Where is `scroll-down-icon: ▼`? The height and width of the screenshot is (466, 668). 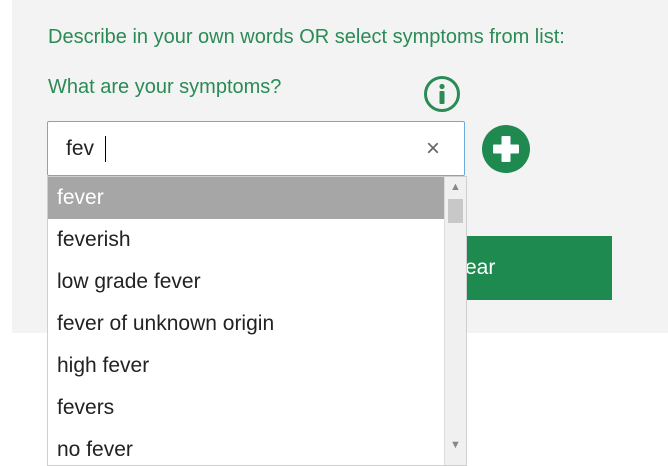
scroll-down-icon: ▼ is located at coordinates (455, 445).